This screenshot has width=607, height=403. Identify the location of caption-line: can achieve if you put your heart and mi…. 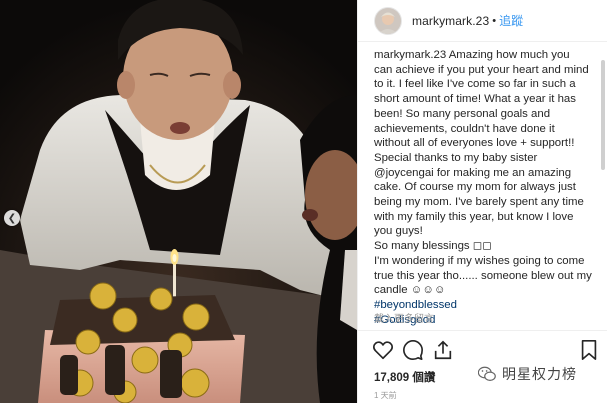
(481, 69).